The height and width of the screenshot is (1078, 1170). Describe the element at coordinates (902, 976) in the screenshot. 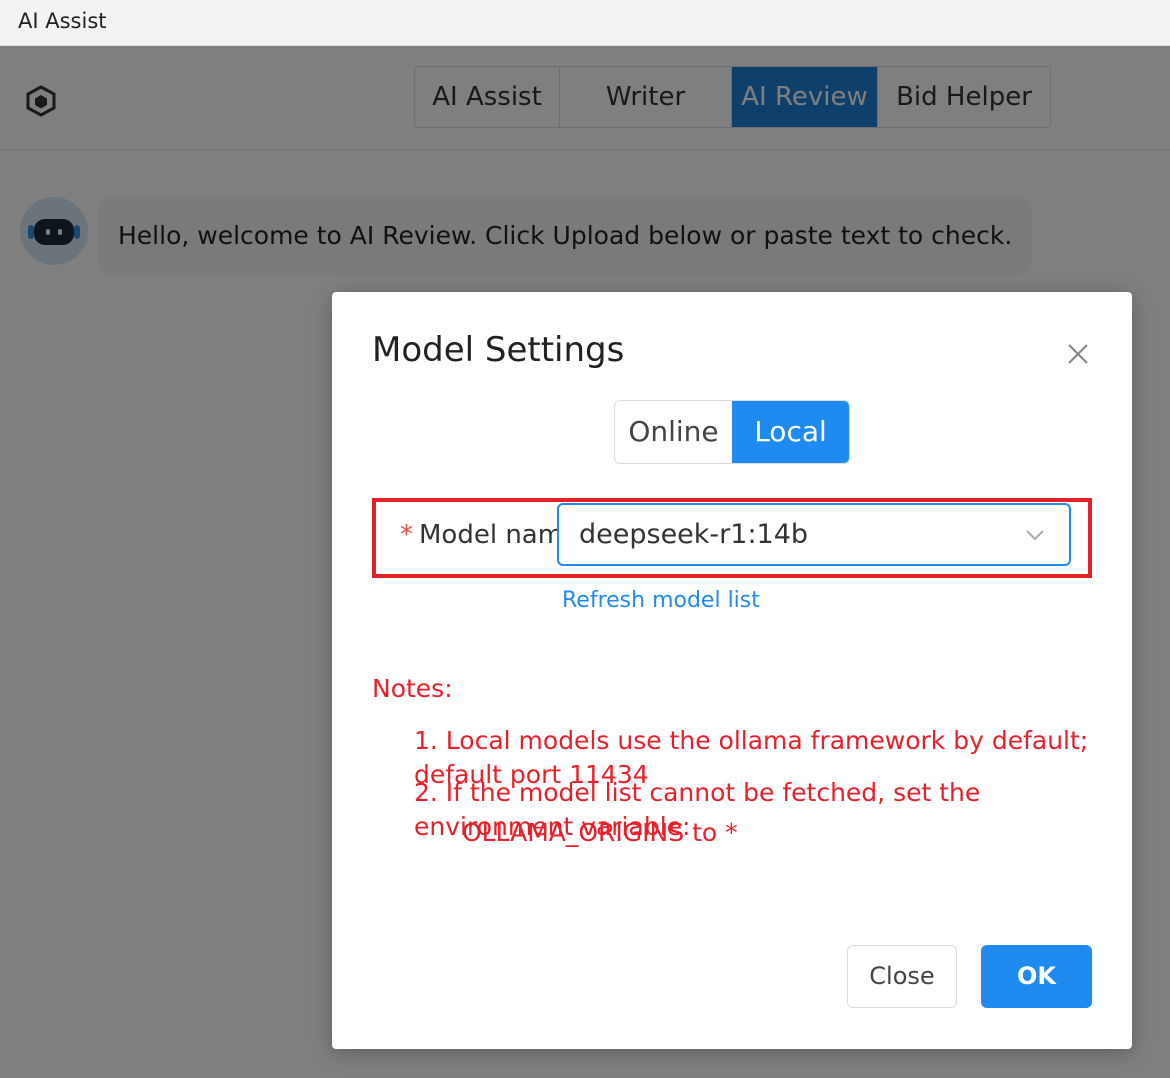

I see `close-button: Close` at that location.